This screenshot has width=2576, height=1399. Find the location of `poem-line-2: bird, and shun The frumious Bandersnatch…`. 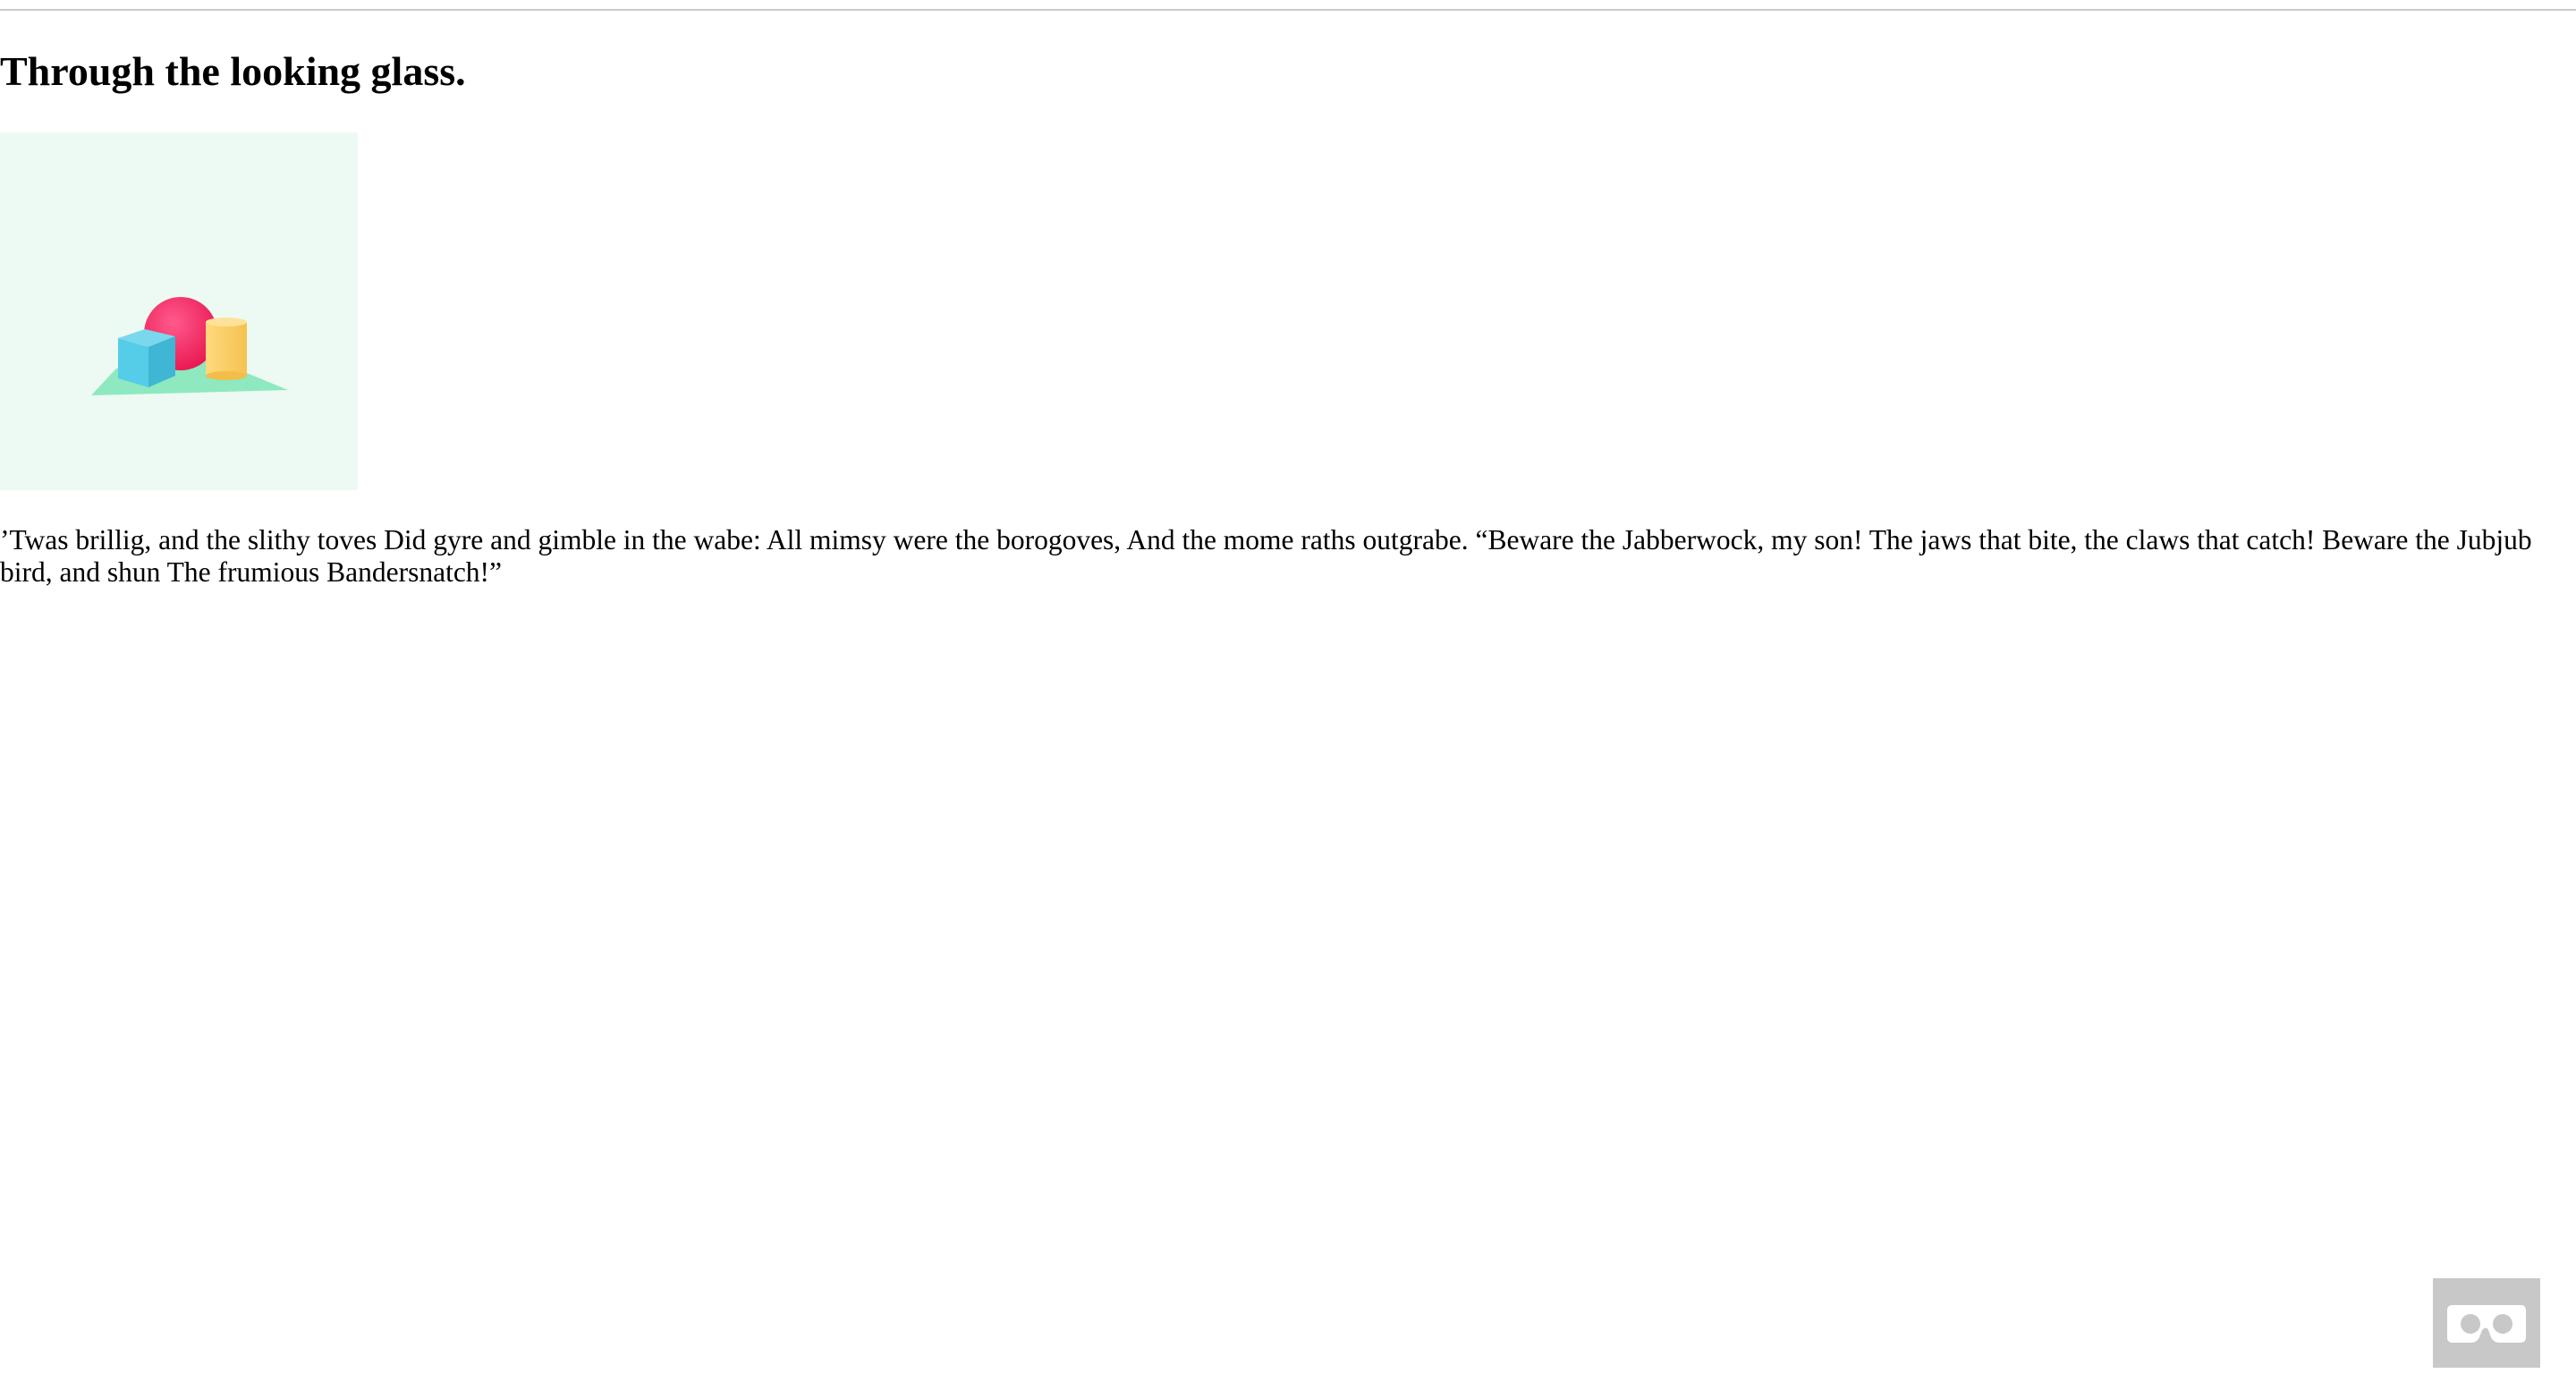

poem-line-2: bird, and shun The frumious Bandersnatch… is located at coordinates (251, 572).